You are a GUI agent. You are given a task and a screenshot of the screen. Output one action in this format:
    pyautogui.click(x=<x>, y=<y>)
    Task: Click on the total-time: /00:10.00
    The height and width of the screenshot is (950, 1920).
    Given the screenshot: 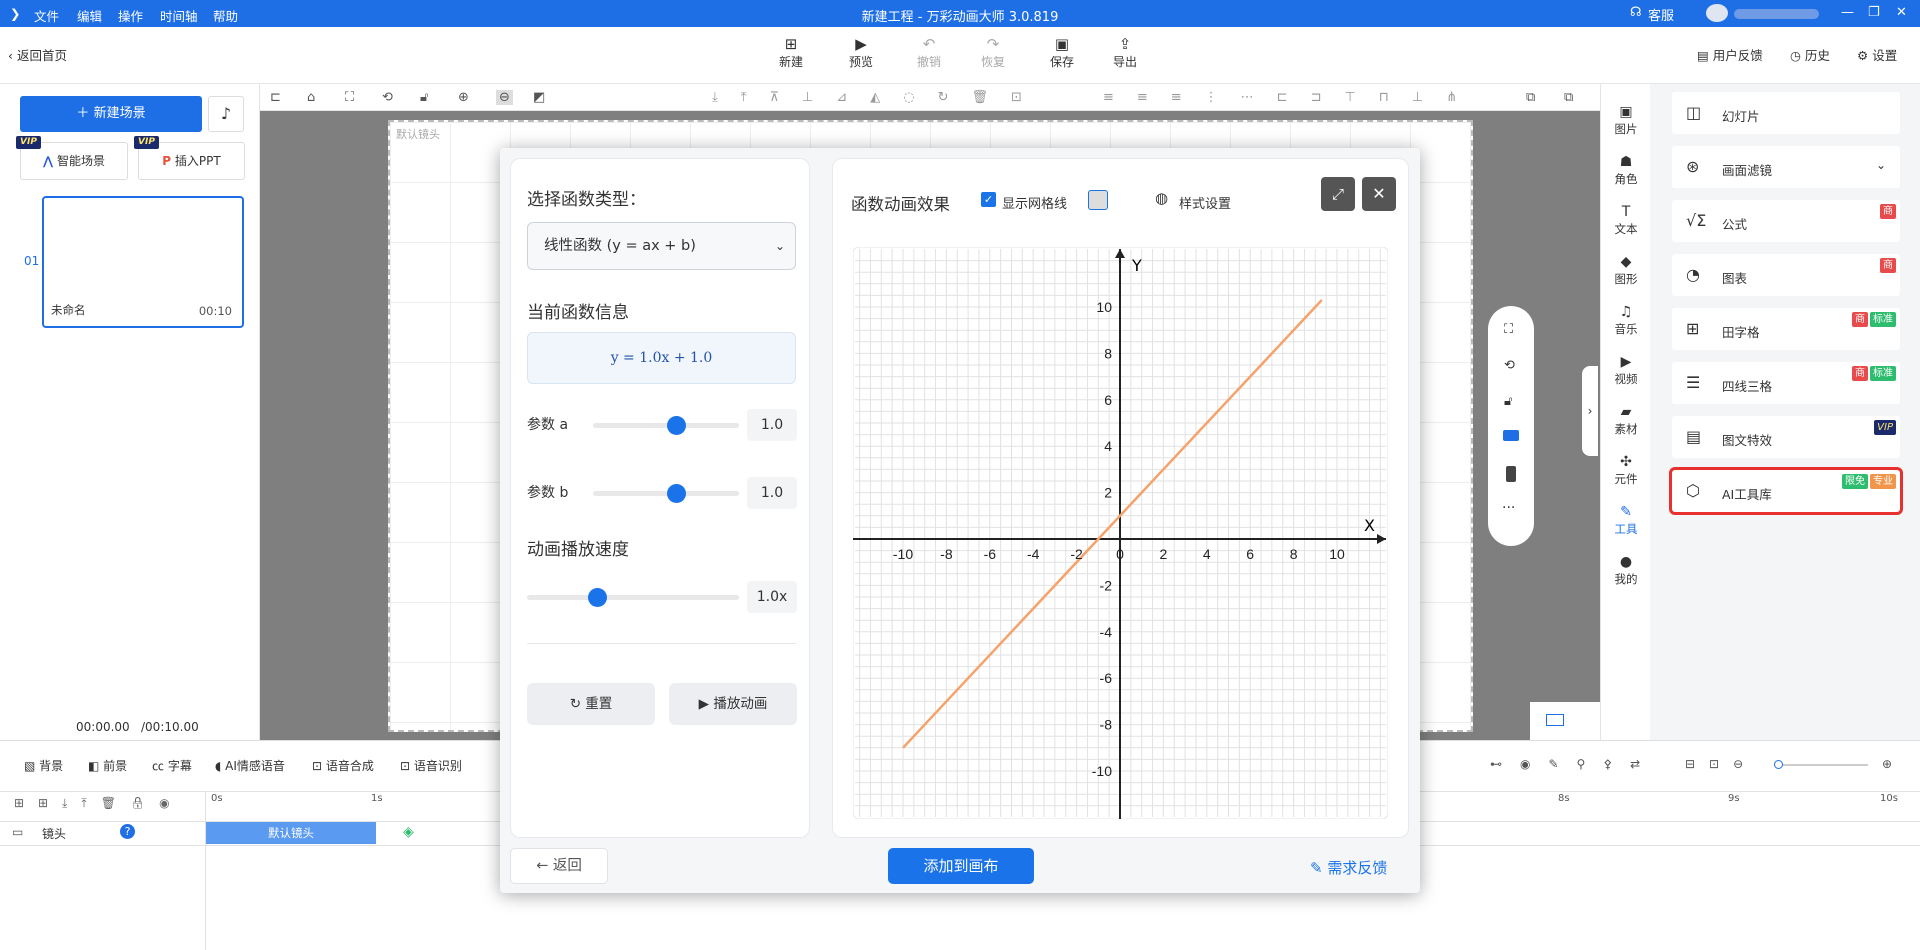 What is the action you would take?
    pyautogui.click(x=170, y=727)
    